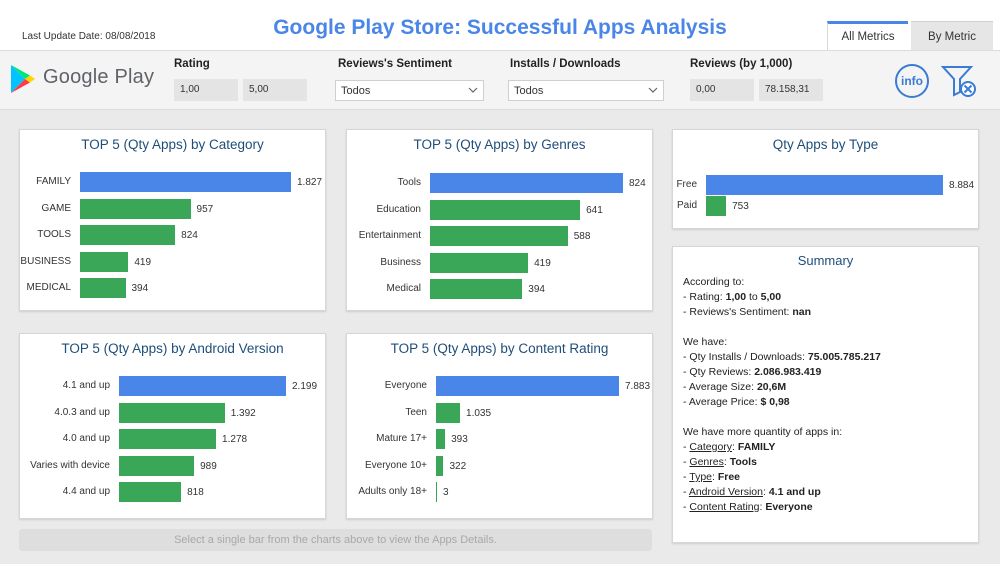 This screenshot has height=564, width=1000. I want to click on bar-value: 1.035, so click(479, 413).